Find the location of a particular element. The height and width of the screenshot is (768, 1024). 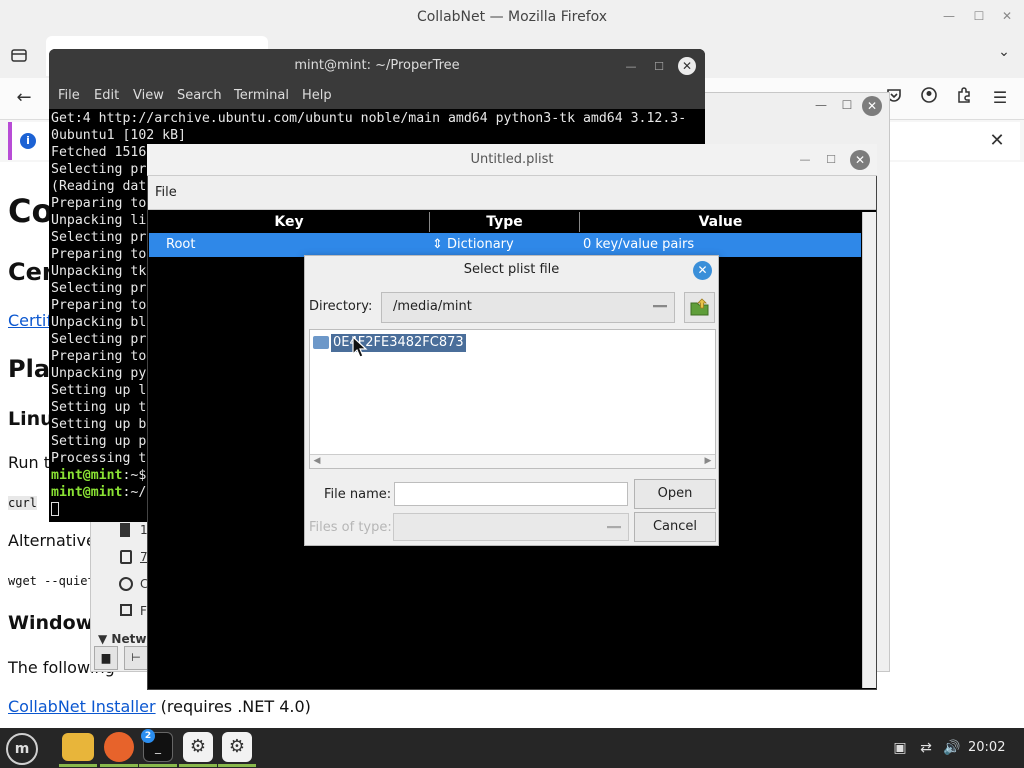

dialog-title: Select plist file is located at coordinates (511, 269).